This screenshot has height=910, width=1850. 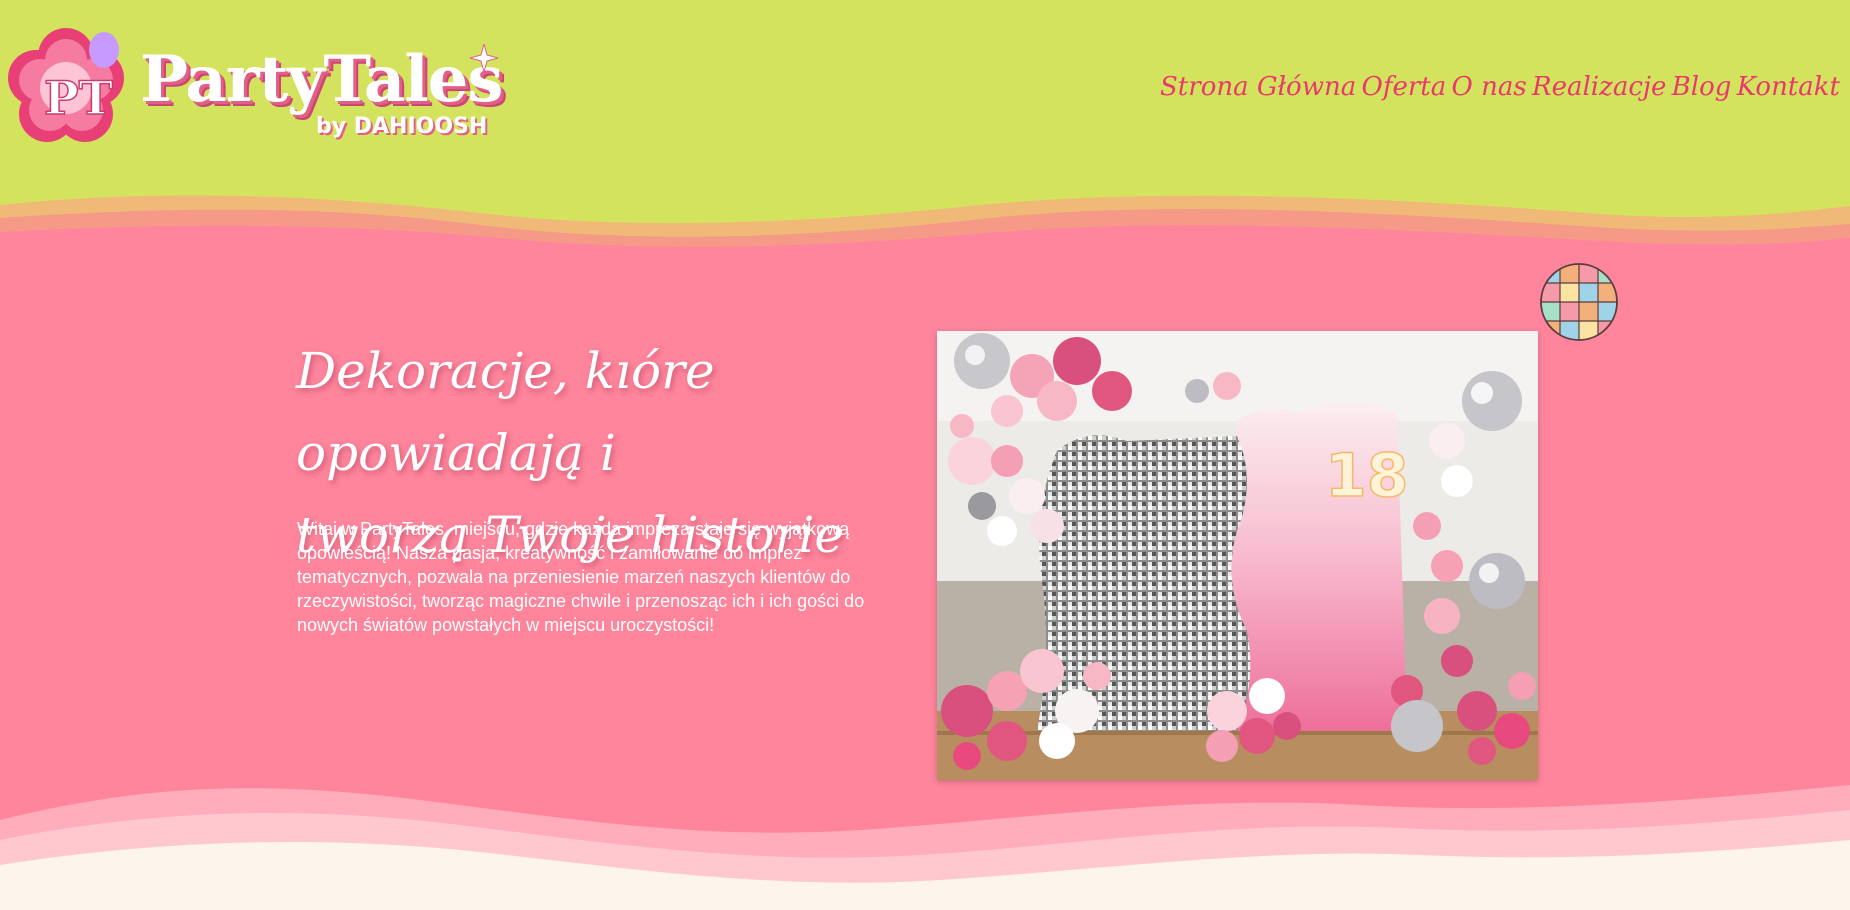 I want to click on nav-realizacje: Realizacje, so click(x=1599, y=87).